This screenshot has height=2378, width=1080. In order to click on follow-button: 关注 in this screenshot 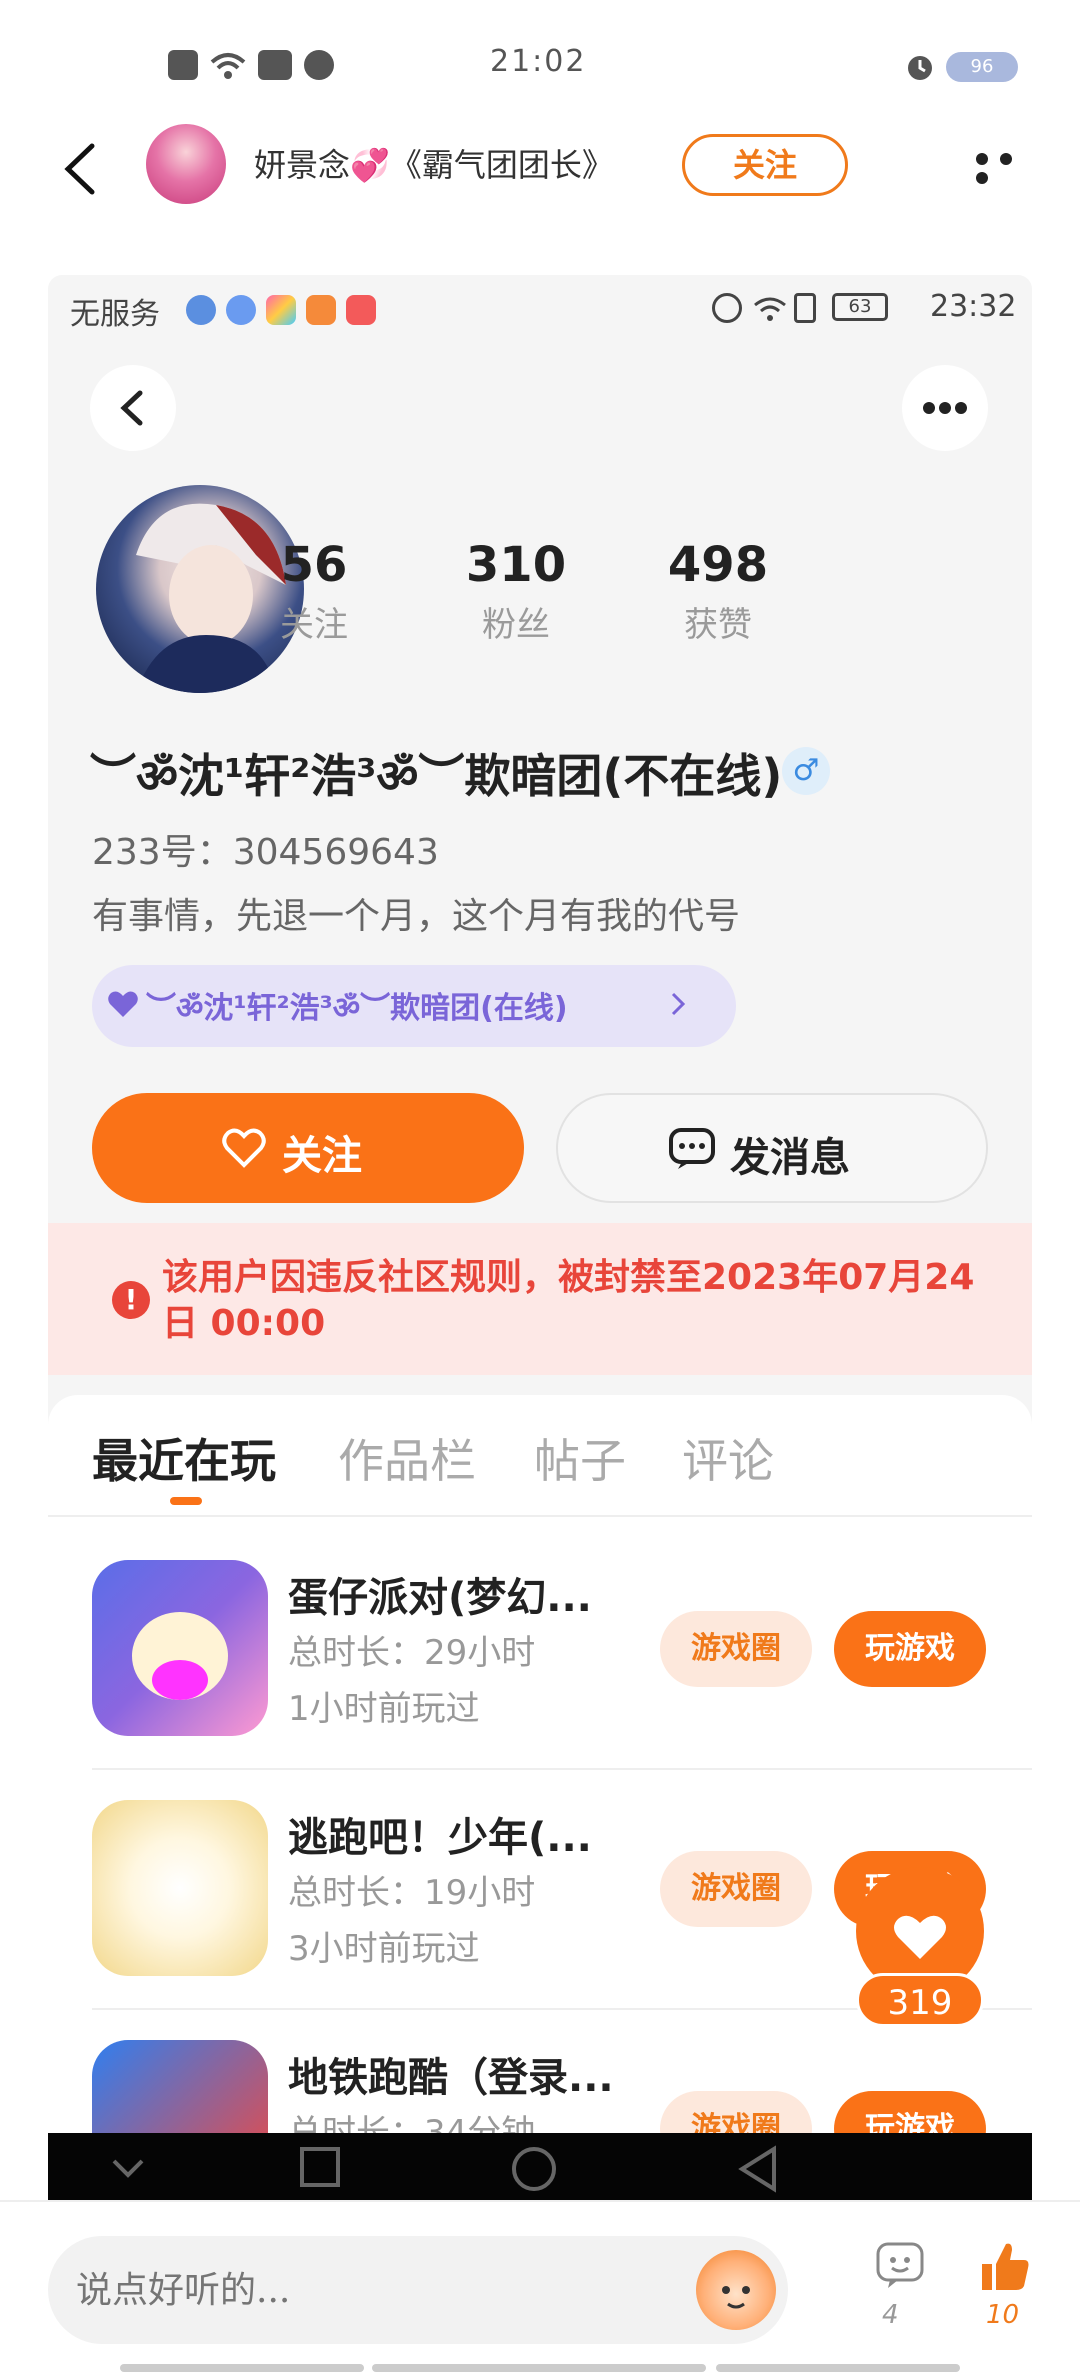, I will do `click(765, 165)`.